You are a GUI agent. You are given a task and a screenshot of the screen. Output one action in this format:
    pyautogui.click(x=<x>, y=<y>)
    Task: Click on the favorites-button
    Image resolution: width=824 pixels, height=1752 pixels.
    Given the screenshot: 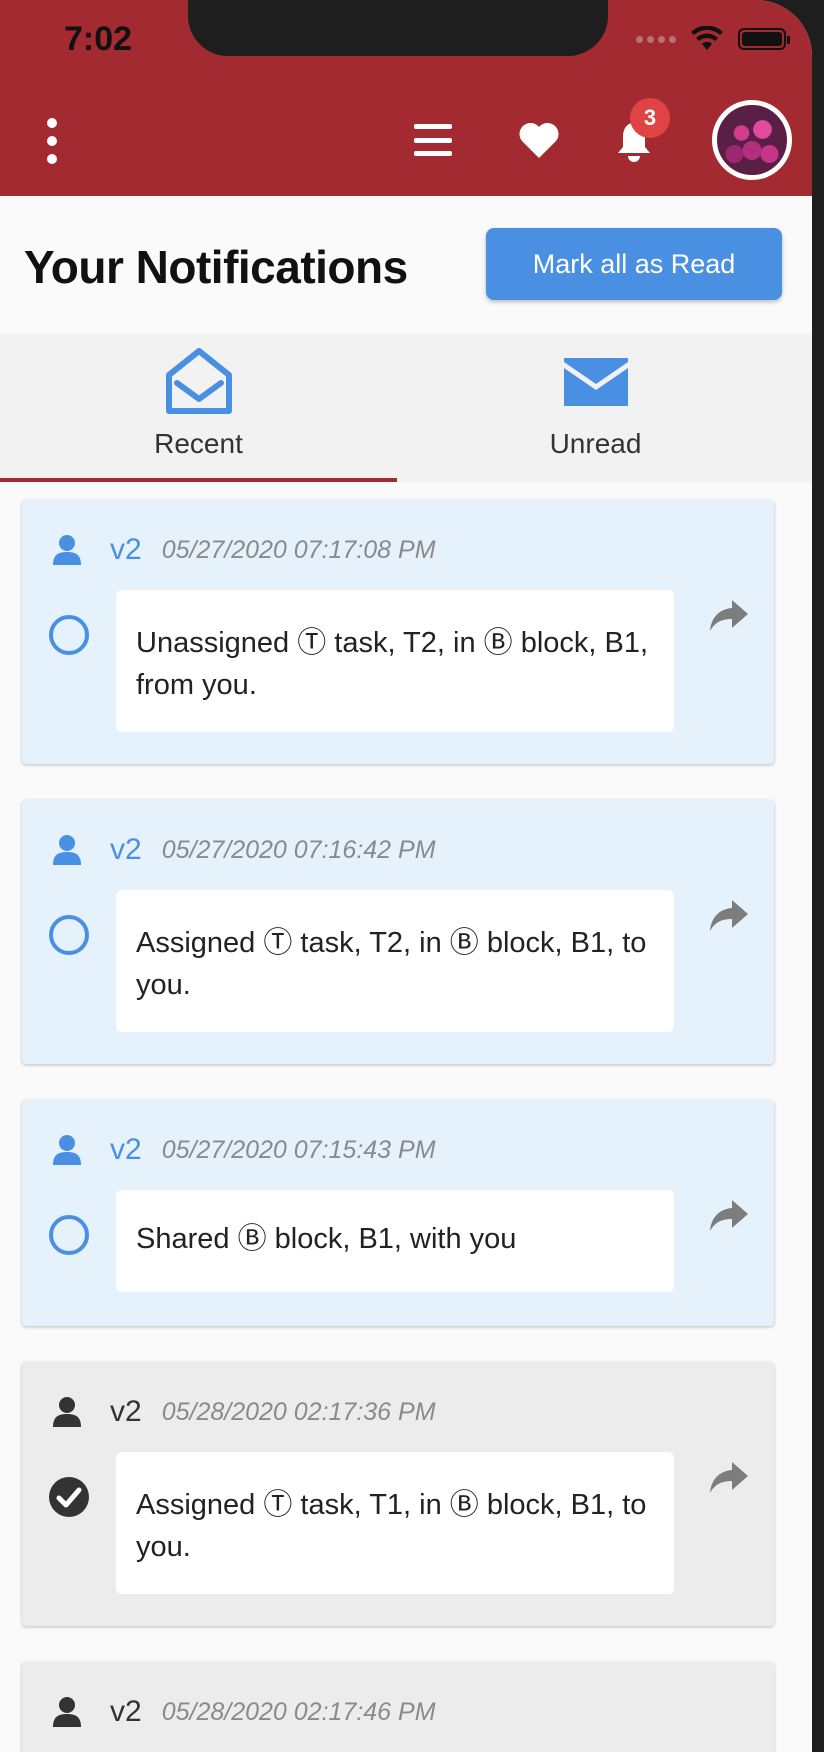 What is the action you would take?
    pyautogui.click(x=539, y=140)
    